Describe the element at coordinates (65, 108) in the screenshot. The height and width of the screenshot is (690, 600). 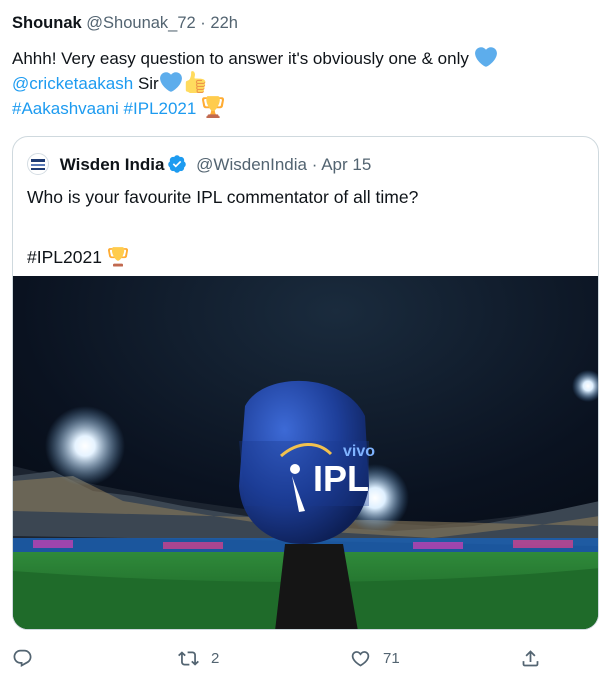
I see `hashtag-link: #Aakashvaani` at that location.